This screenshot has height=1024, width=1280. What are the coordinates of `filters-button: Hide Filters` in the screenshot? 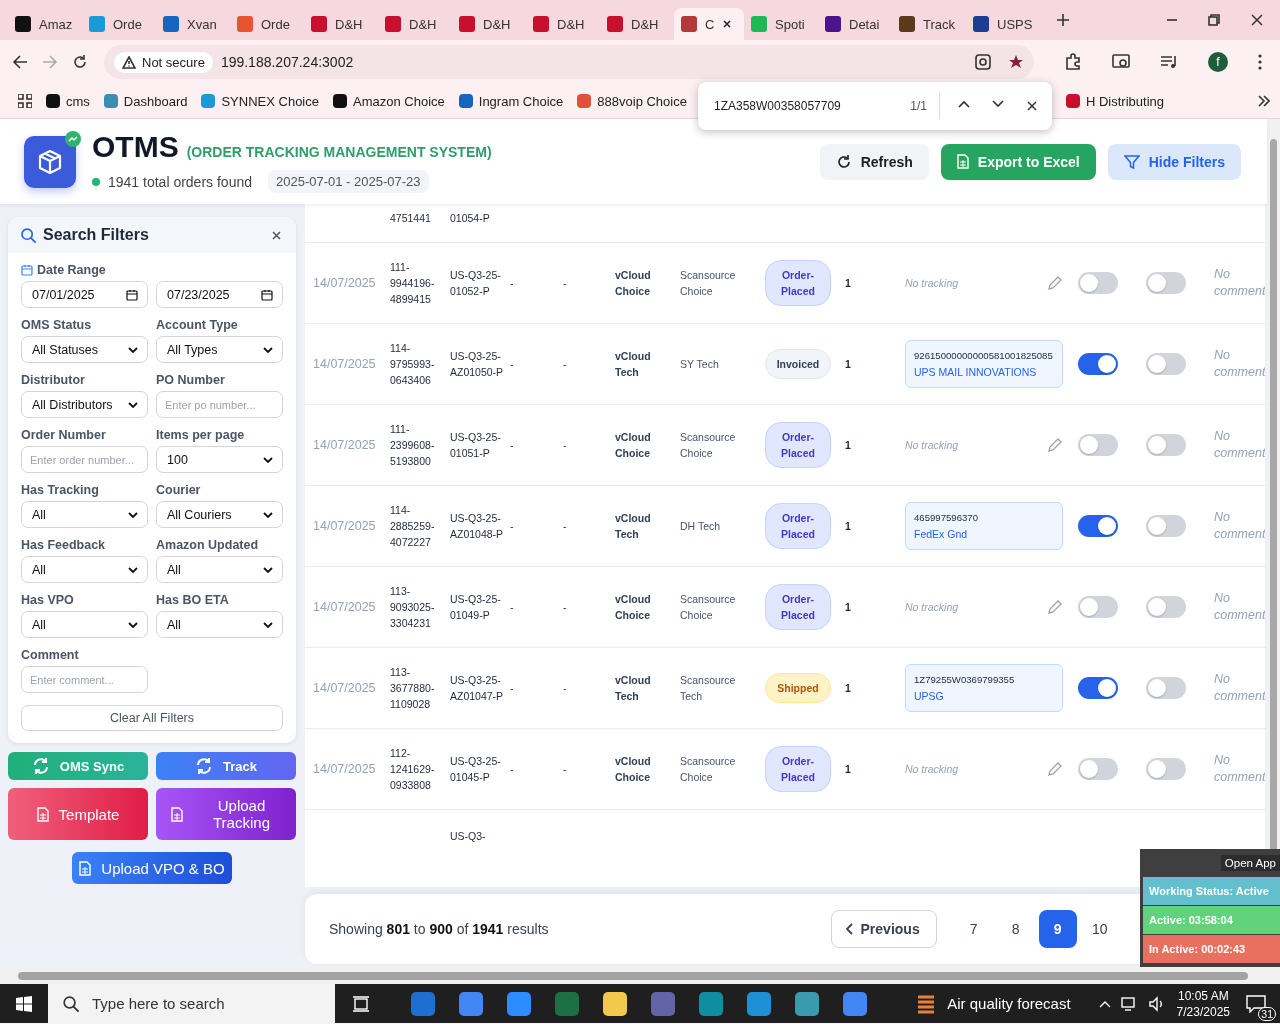 It's located at (1174, 161).